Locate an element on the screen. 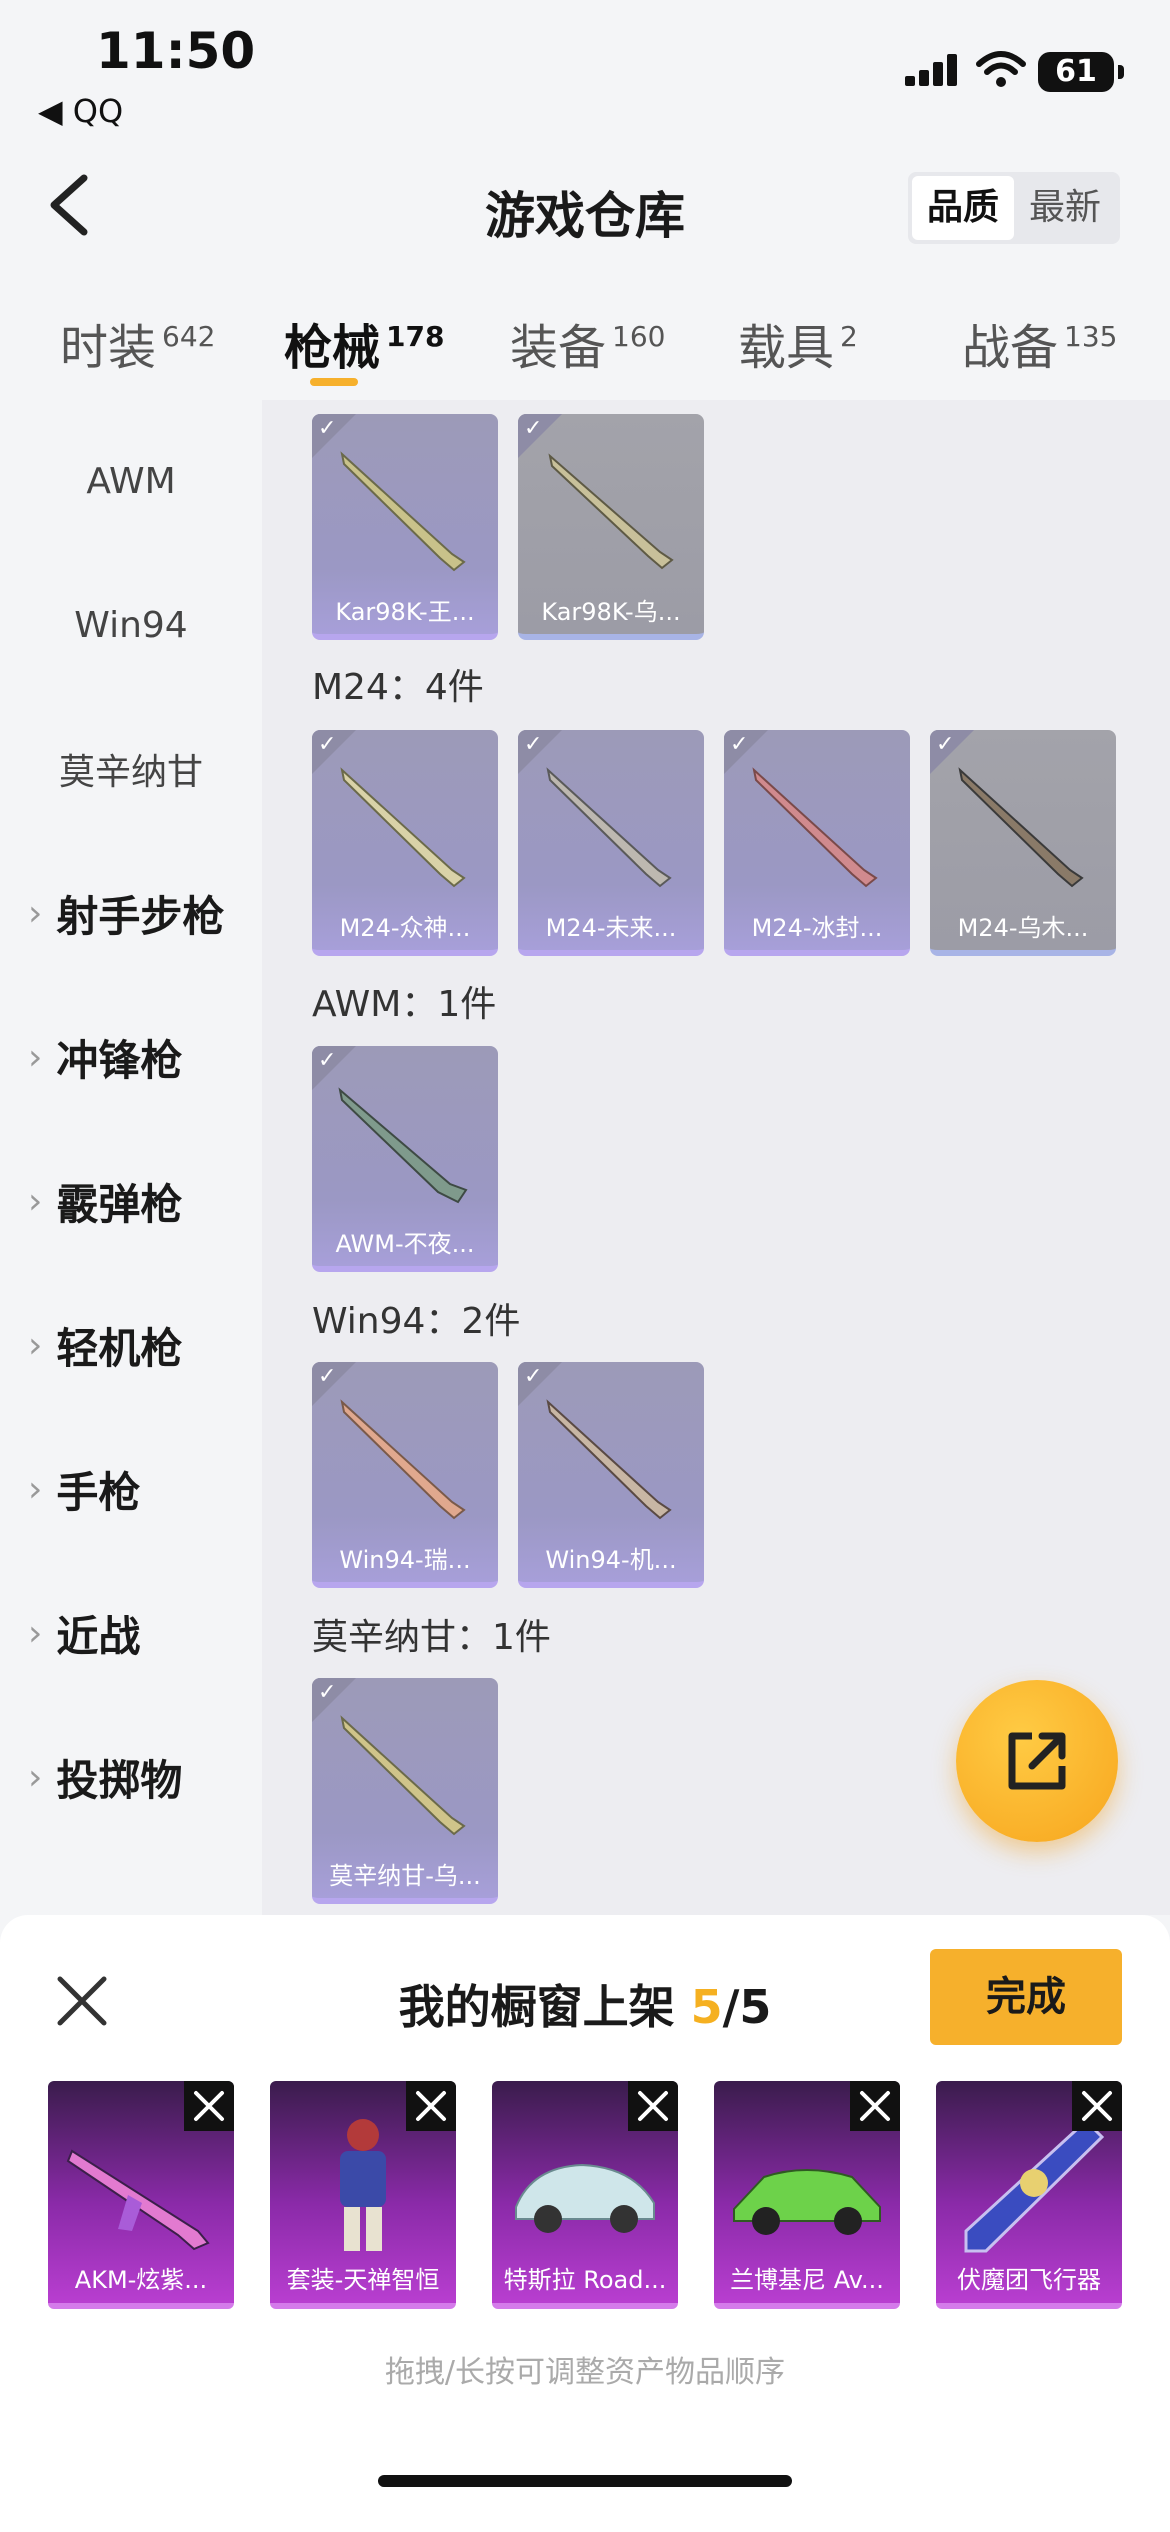  tab-vehicles: 载具 2 is located at coordinates (798, 343).